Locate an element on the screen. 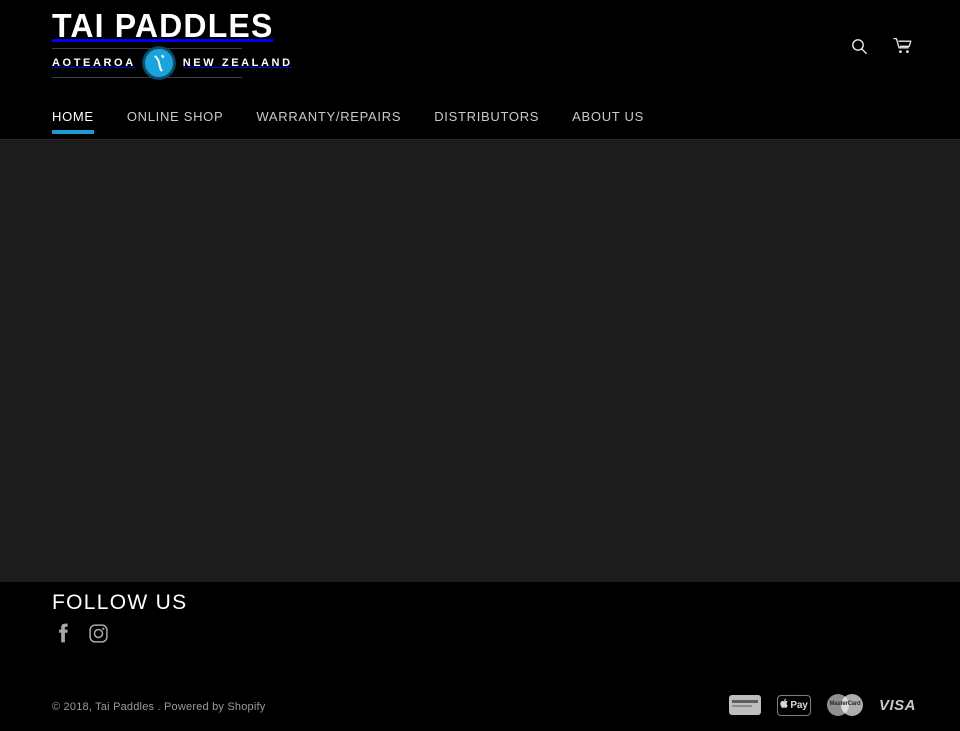 The height and width of the screenshot is (731, 960). nav-link-about-us: About us is located at coordinates (608, 116).